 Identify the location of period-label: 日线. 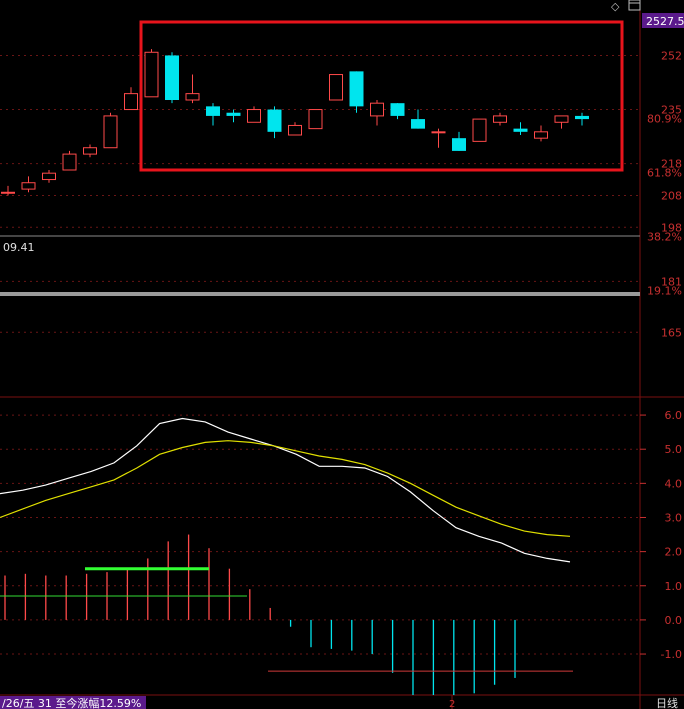
(667, 702).